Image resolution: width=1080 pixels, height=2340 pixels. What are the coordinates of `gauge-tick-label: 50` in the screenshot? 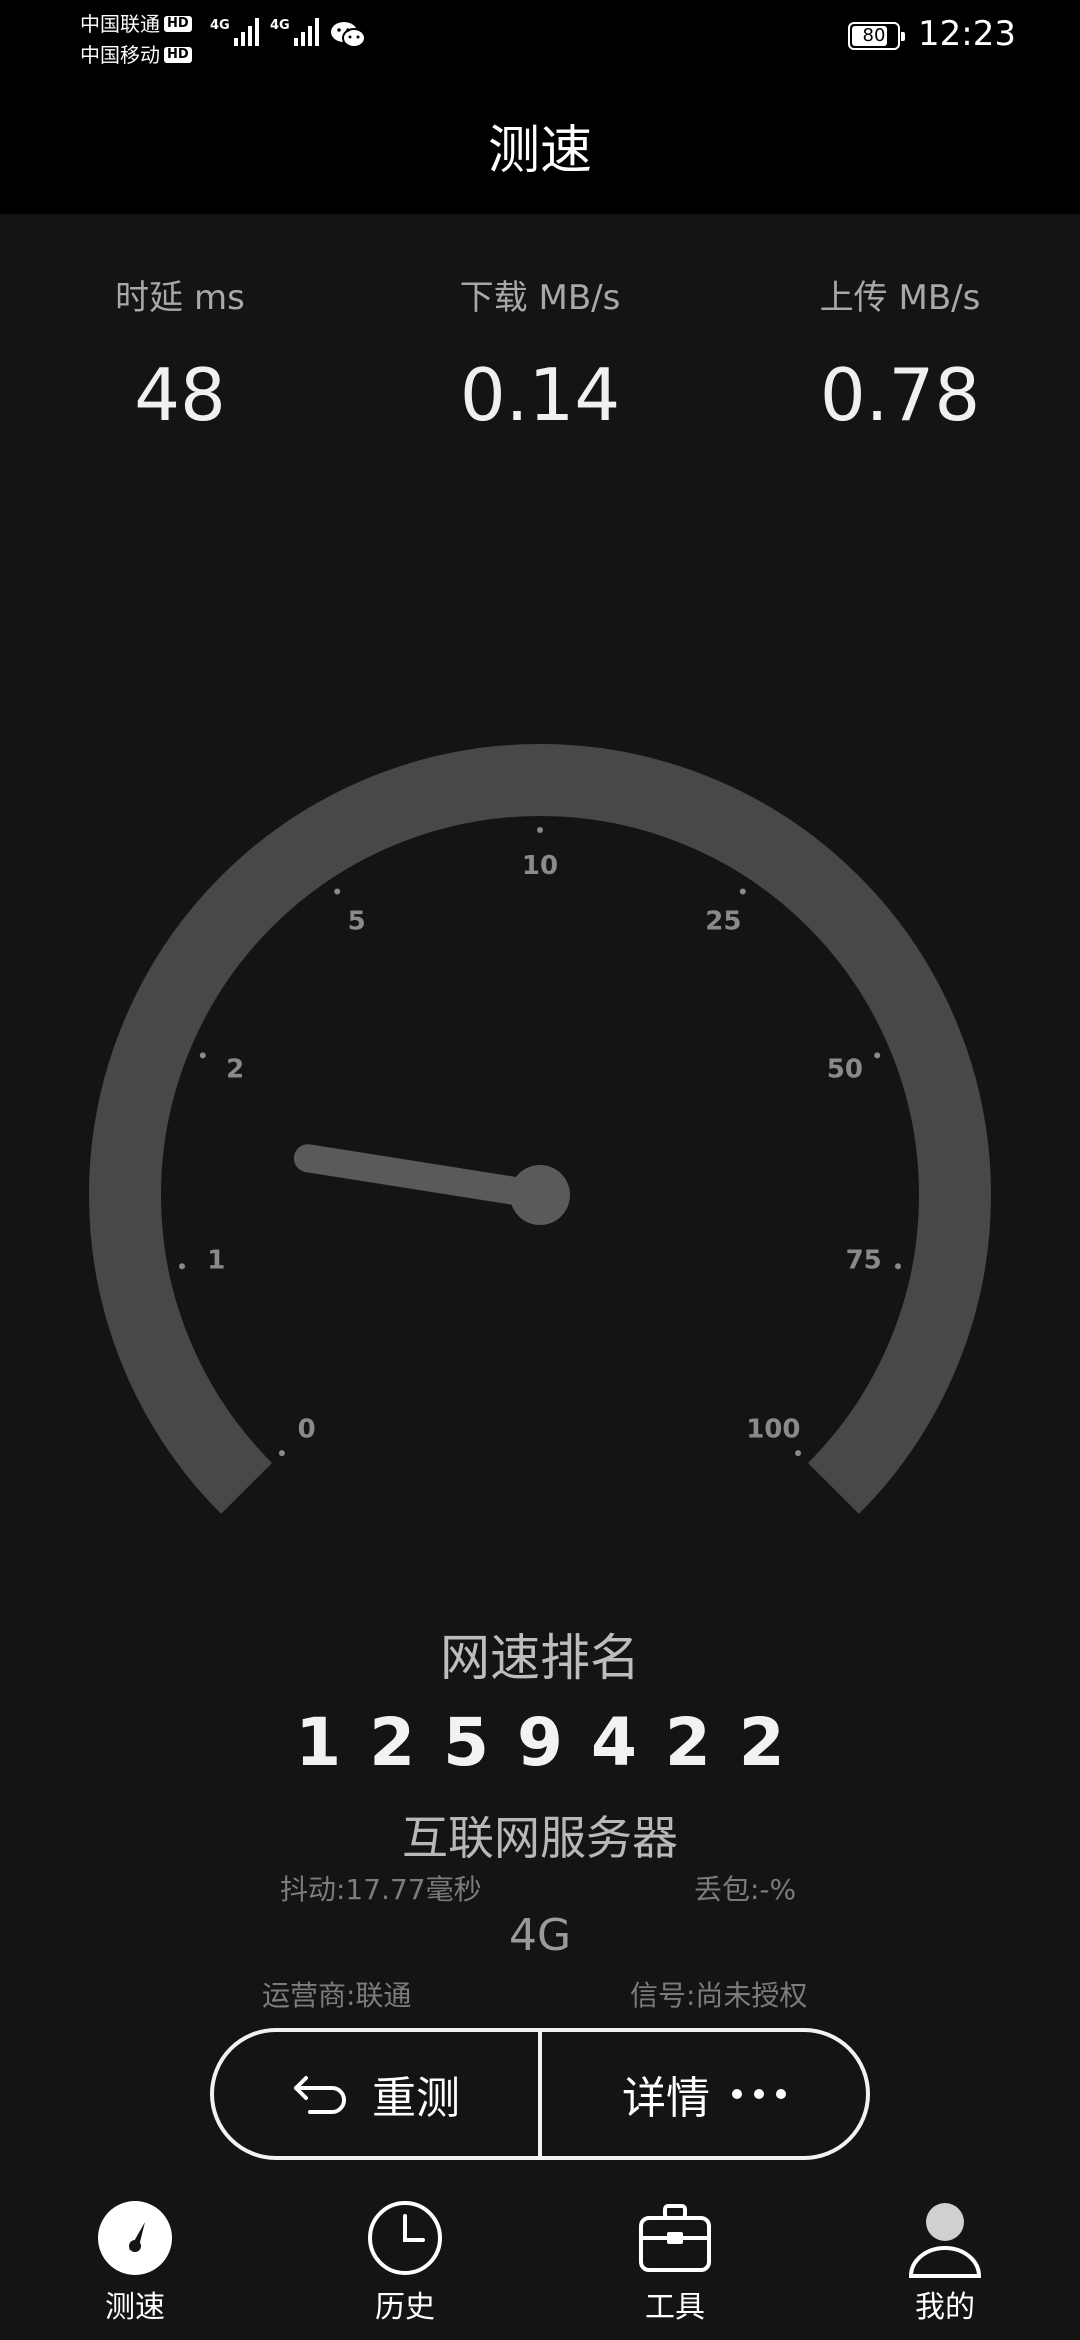 It's located at (845, 1070).